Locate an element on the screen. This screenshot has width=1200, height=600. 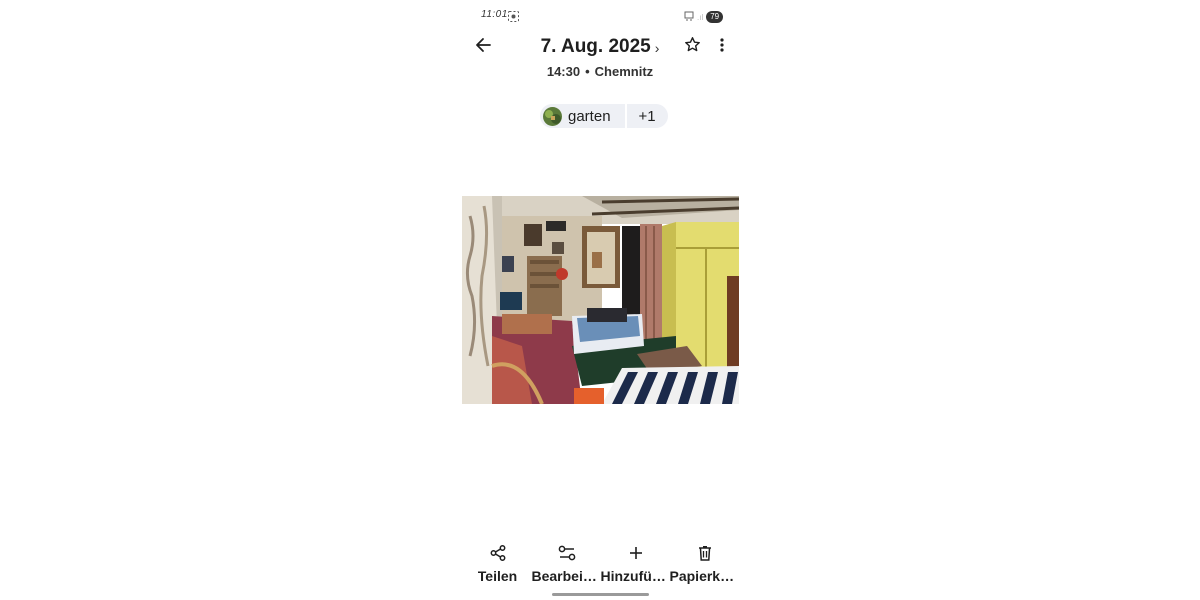
share-button: Teilen is located at coordinates (497, 563).